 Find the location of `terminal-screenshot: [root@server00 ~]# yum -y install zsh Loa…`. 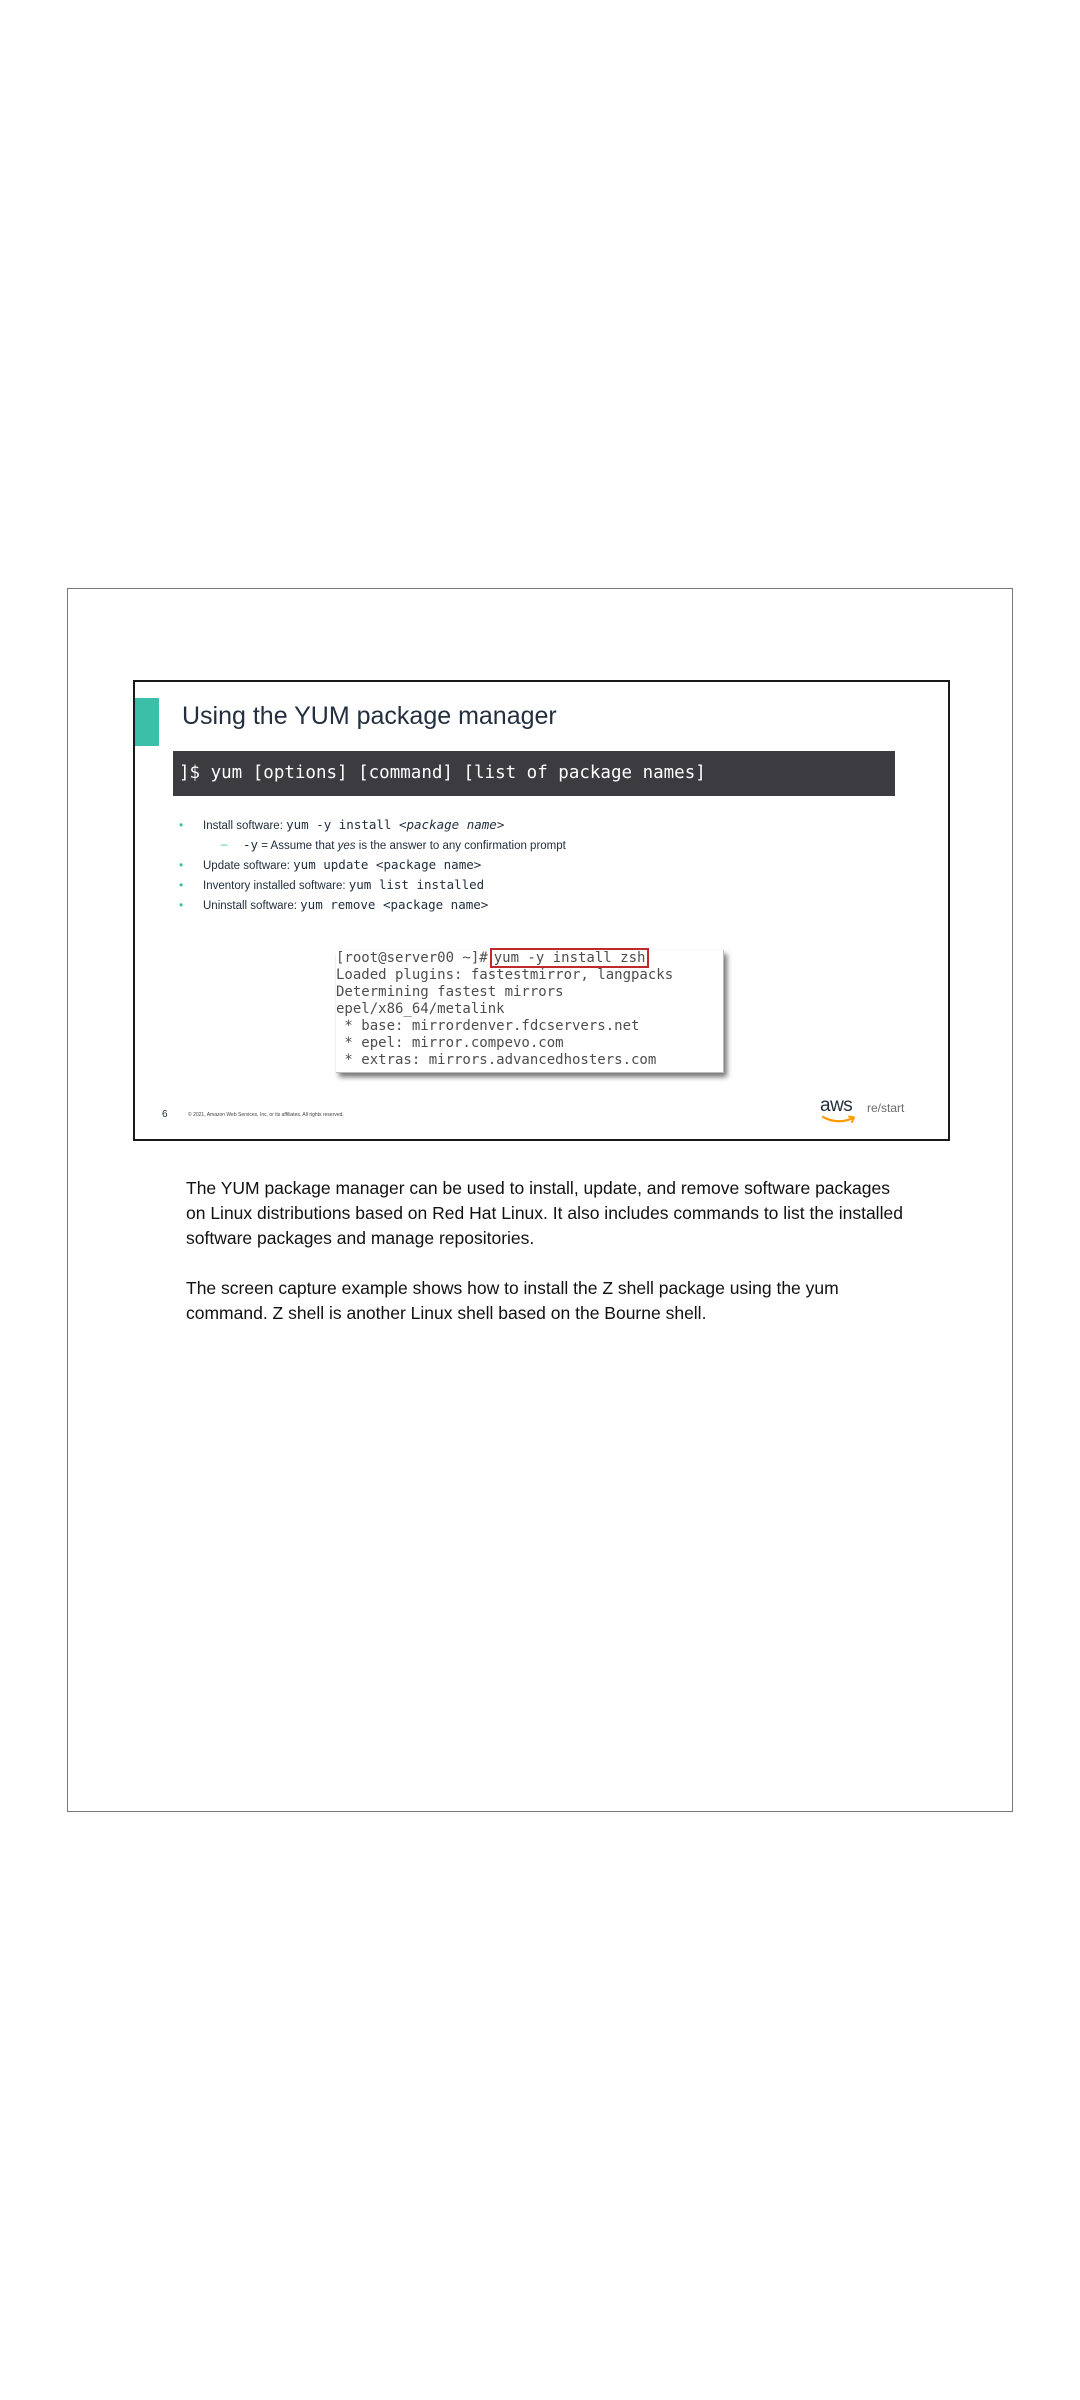

terminal-screenshot: [root@server00 ~]# yum -y install zsh Loa… is located at coordinates (530, 1010).